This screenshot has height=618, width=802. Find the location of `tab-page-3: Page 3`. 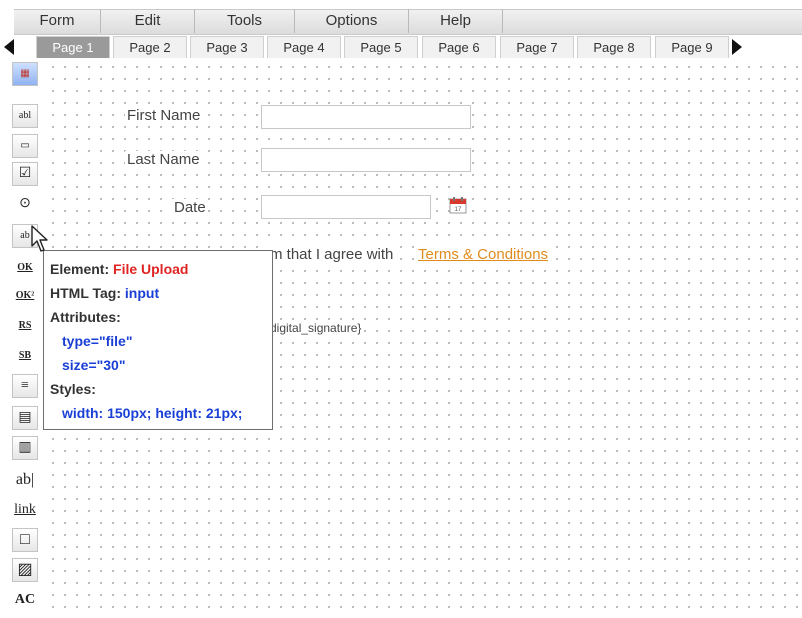

tab-page-3: Page 3 is located at coordinates (227, 47).